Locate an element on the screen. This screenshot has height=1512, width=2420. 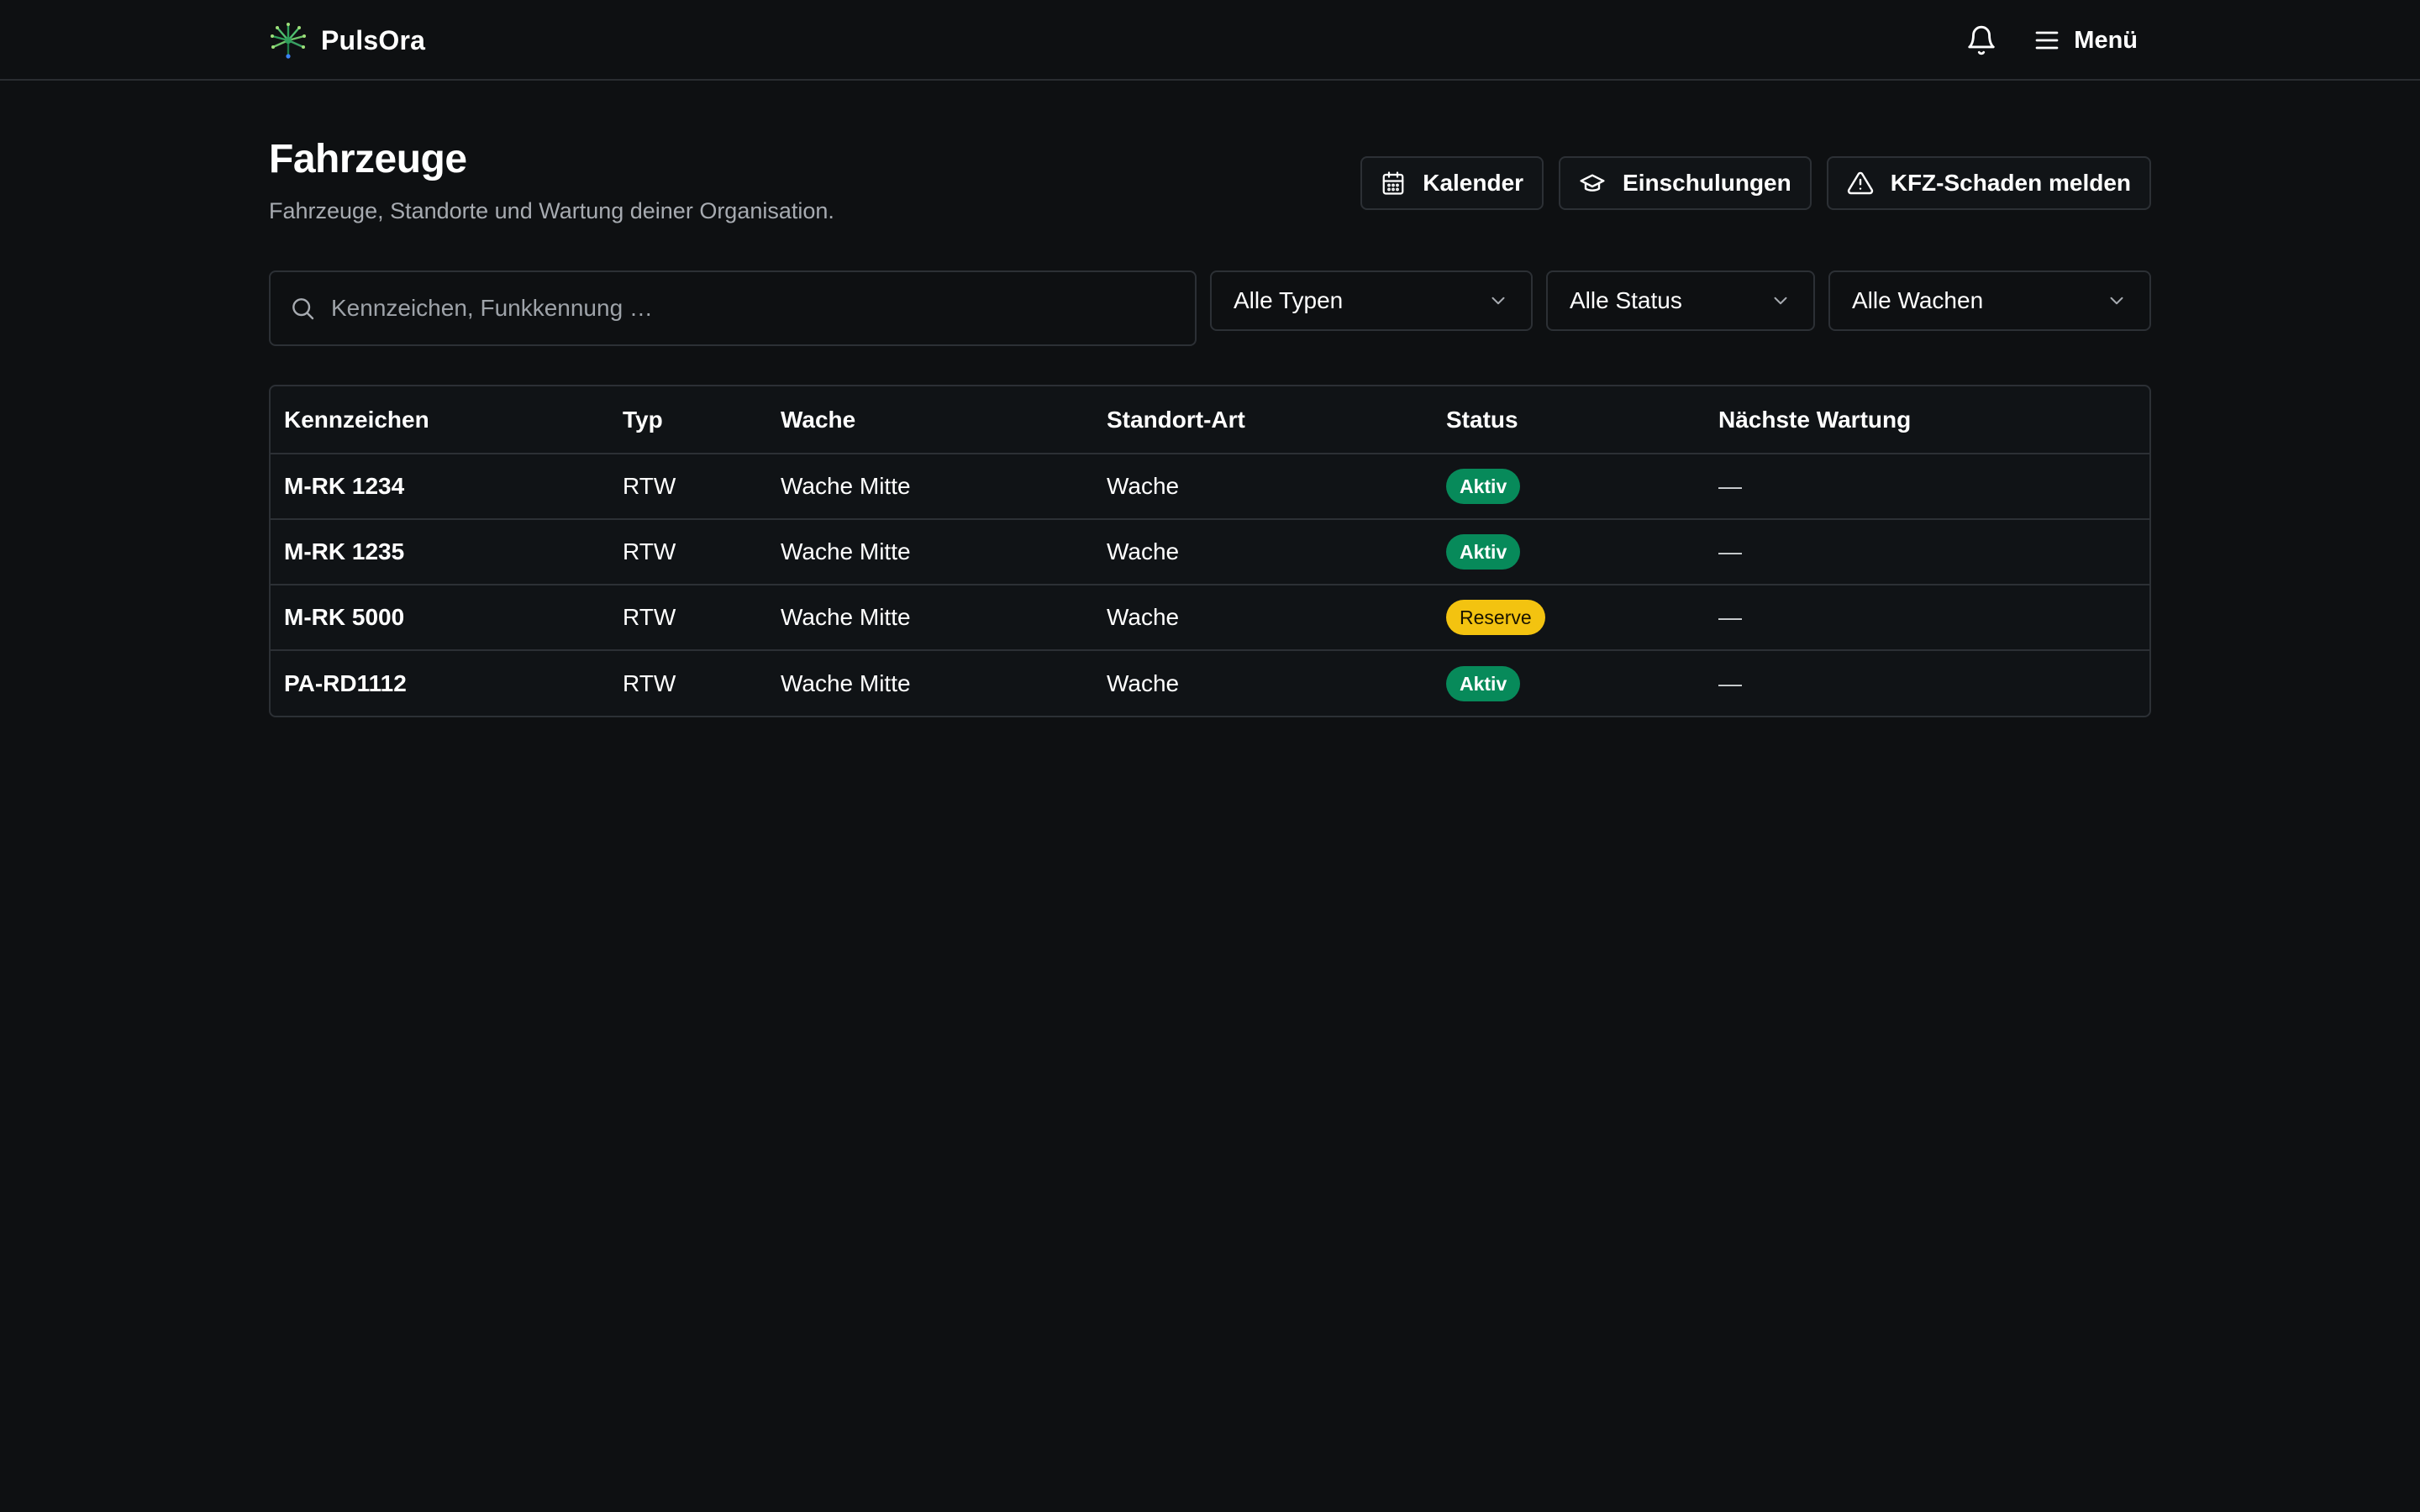
report-damage-button: KFZ-Schaden melden is located at coordinates (1988, 183).